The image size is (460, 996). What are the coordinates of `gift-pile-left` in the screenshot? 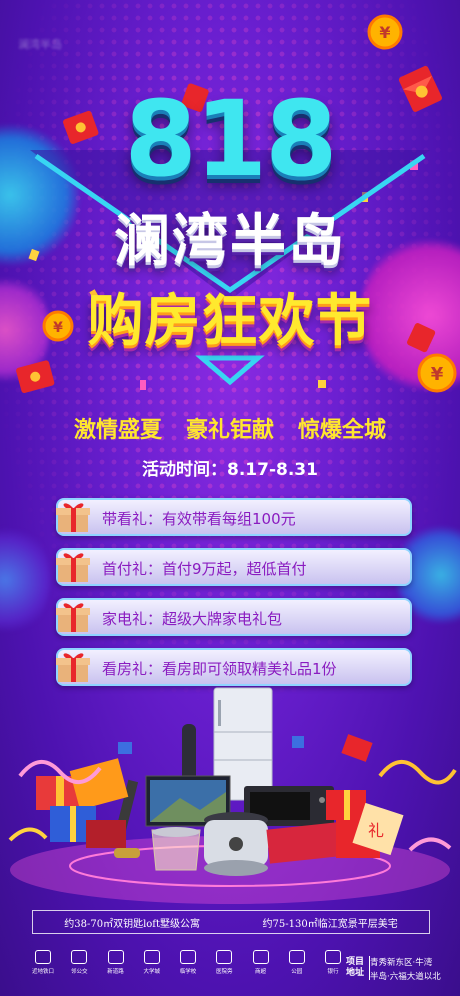 It's located at (82, 803).